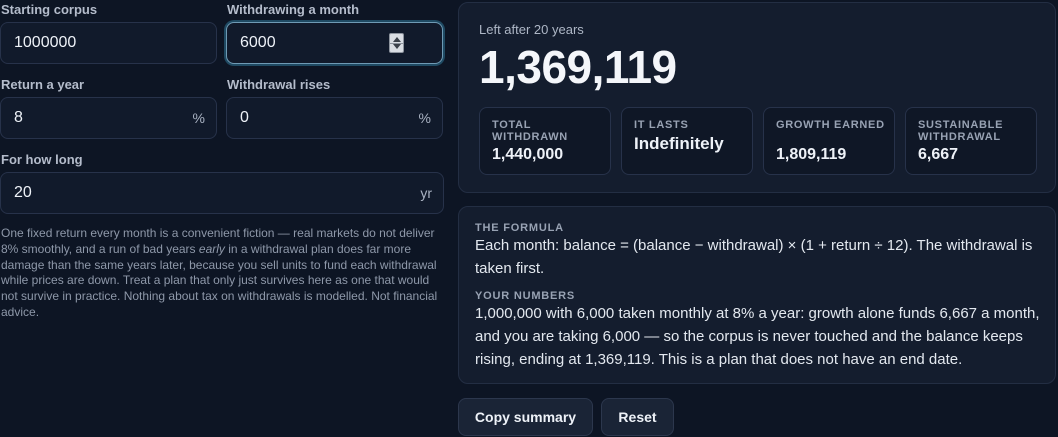 The width and height of the screenshot is (1058, 437). Describe the element at coordinates (530, 131) in the screenshot. I see `stat-label: TOTAL WITHDRAWN` at that location.